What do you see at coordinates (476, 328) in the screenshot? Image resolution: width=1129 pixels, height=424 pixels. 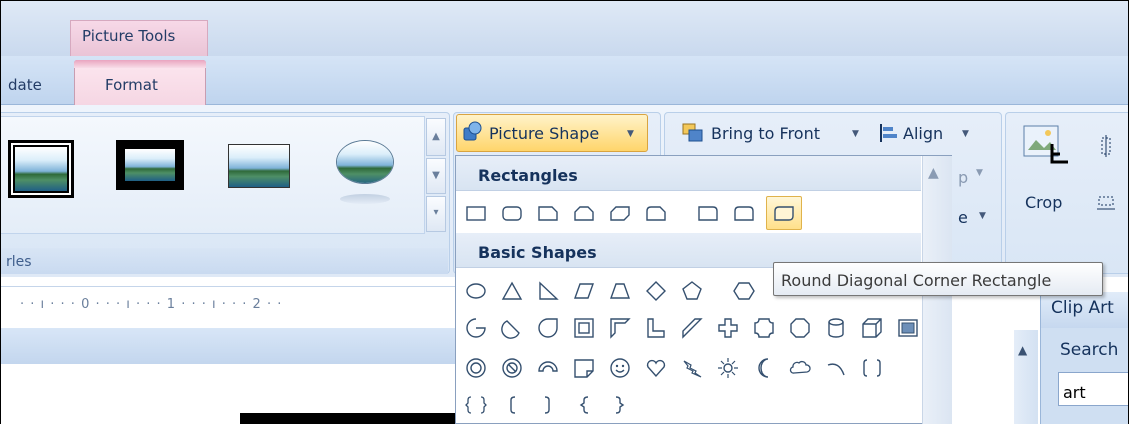 I see `pie-icon` at bounding box center [476, 328].